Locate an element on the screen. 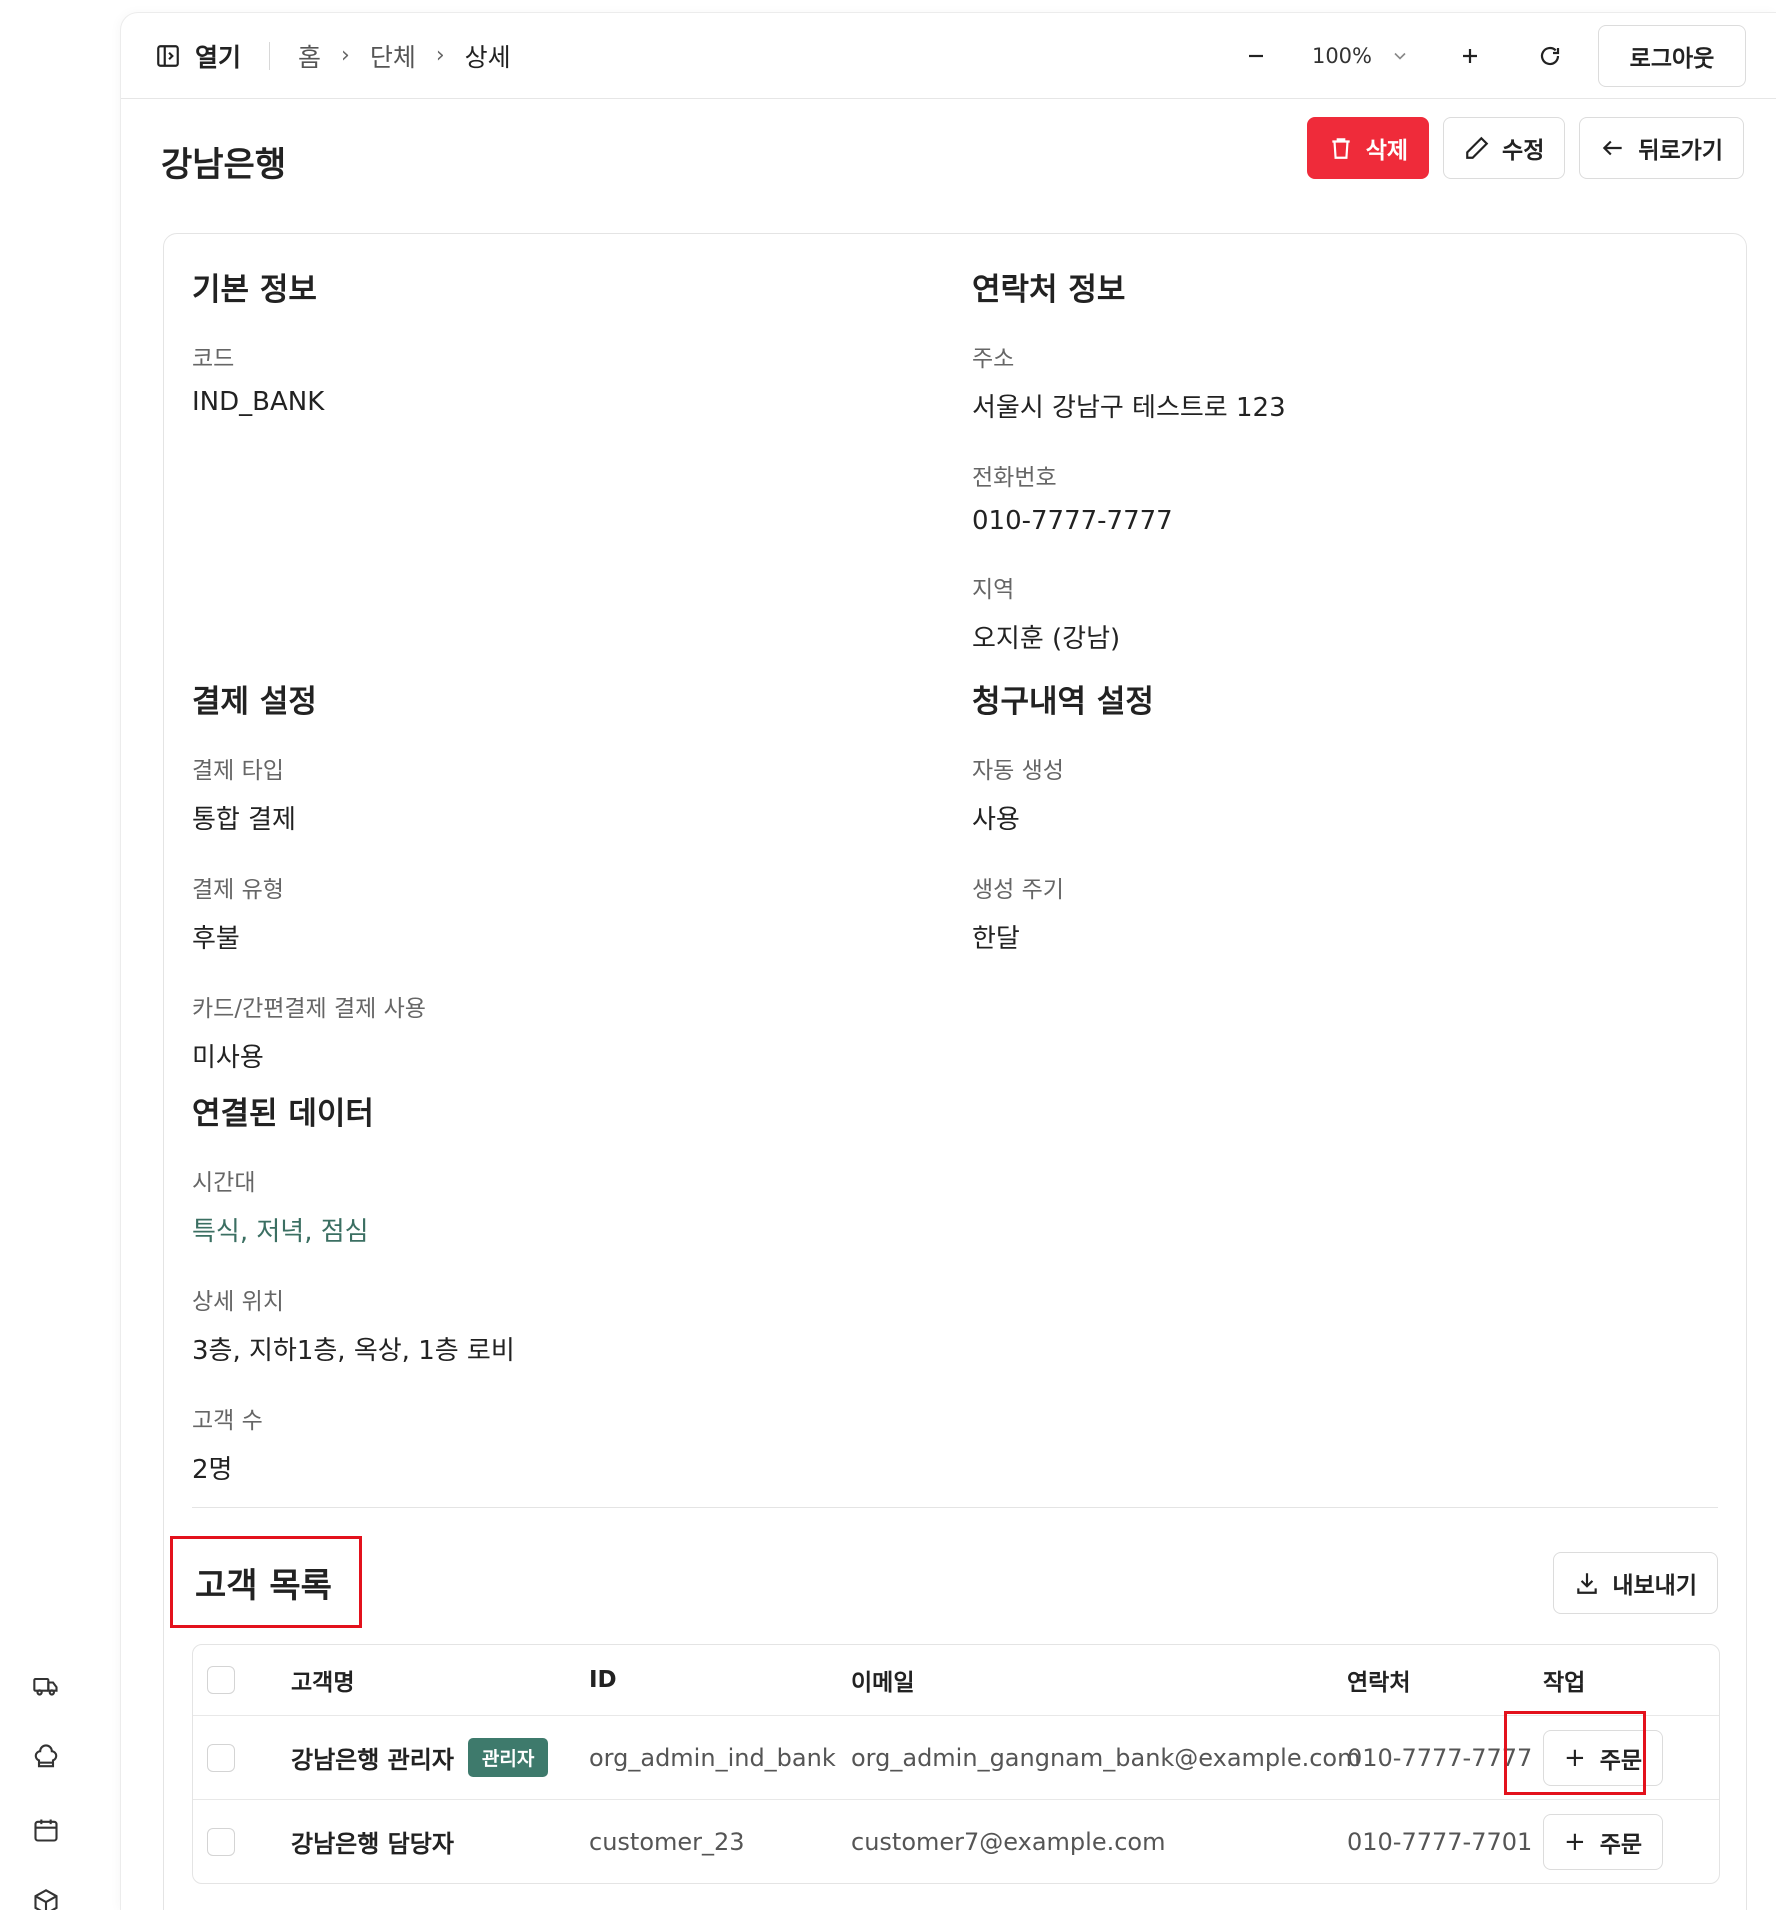 The image size is (1776, 1910). field-value: 한달 is located at coordinates (996, 939).